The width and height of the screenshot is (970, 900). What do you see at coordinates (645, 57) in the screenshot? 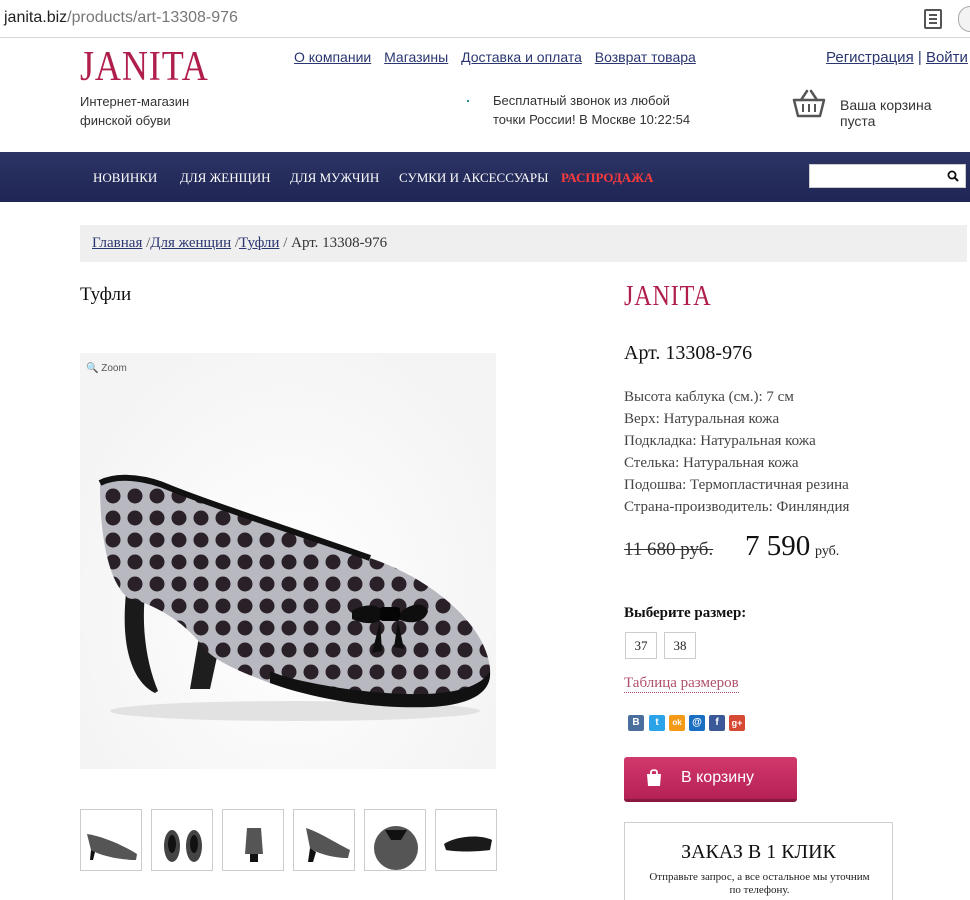
I see `link-returns: Возврат товара` at bounding box center [645, 57].